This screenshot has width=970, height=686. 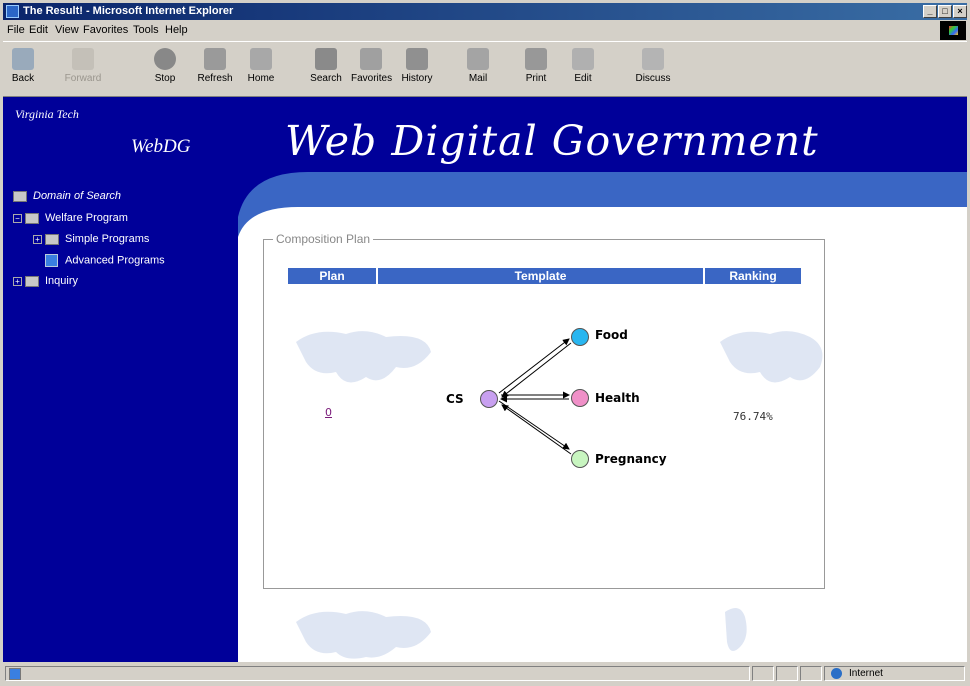 What do you see at coordinates (215, 78) in the screenshot?
I see `refresh-label: Refresh` at bounding box center [215, 78].